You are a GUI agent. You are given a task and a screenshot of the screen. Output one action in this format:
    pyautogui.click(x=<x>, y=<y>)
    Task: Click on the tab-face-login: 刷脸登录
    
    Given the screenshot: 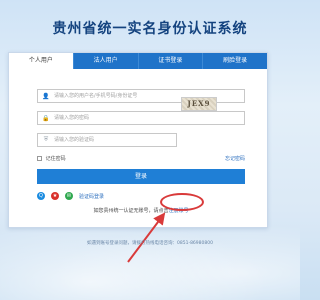 What is the action you would take?
    pyautogui.click(x=234, y=61)
    